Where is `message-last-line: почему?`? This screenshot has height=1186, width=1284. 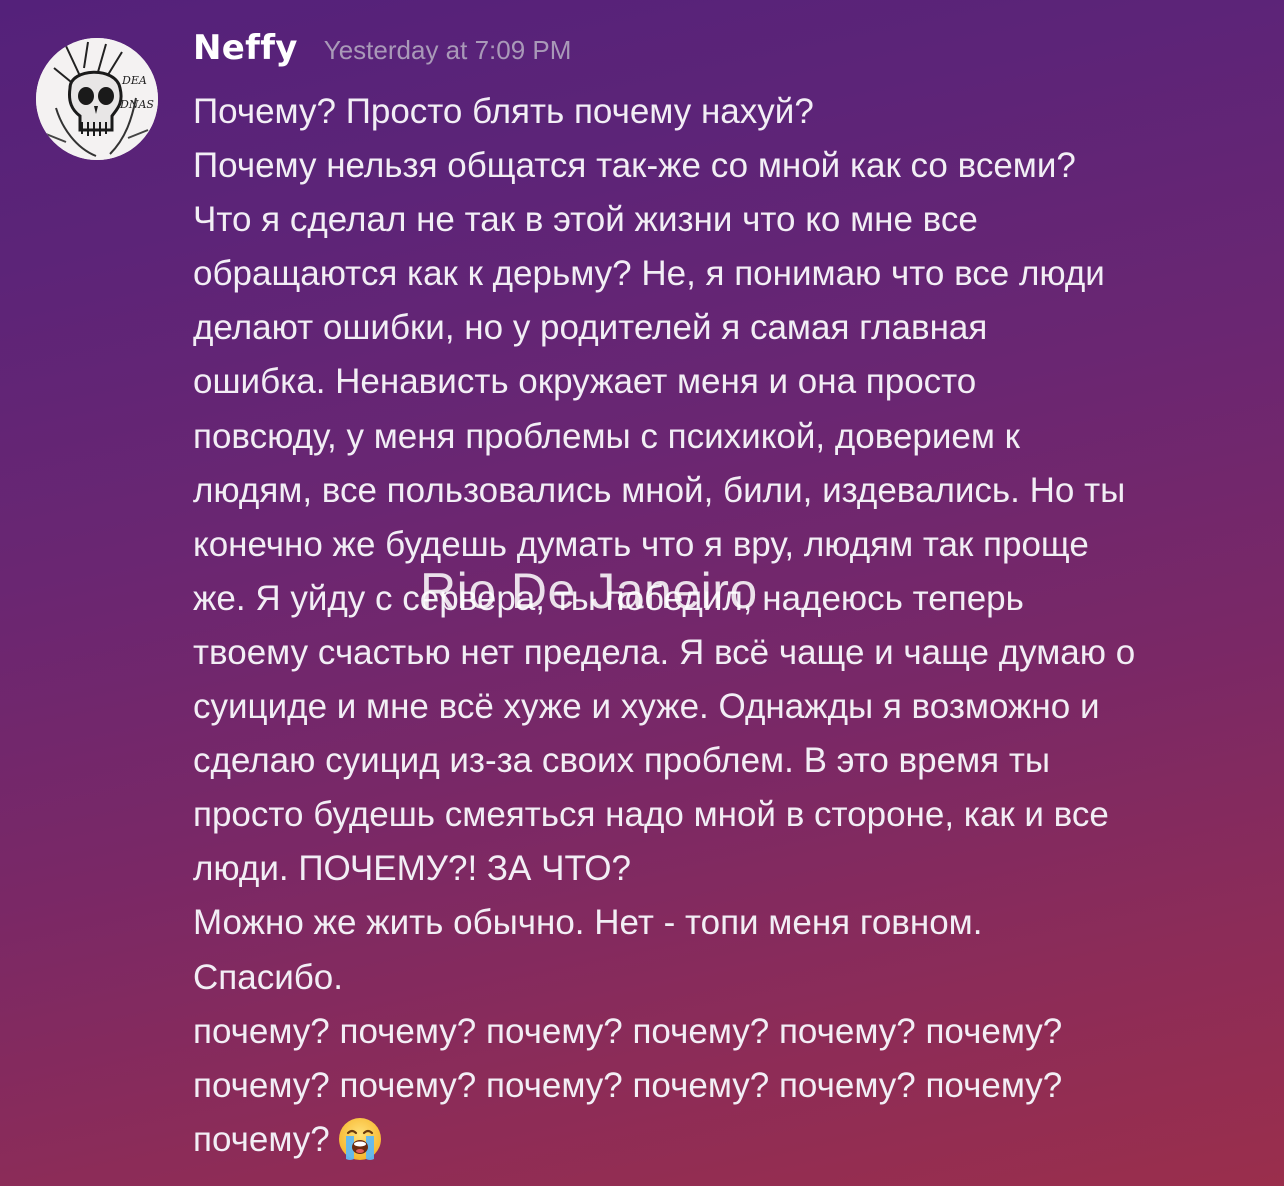 message-last-line: почему? is located at coordinates (733, 1140).